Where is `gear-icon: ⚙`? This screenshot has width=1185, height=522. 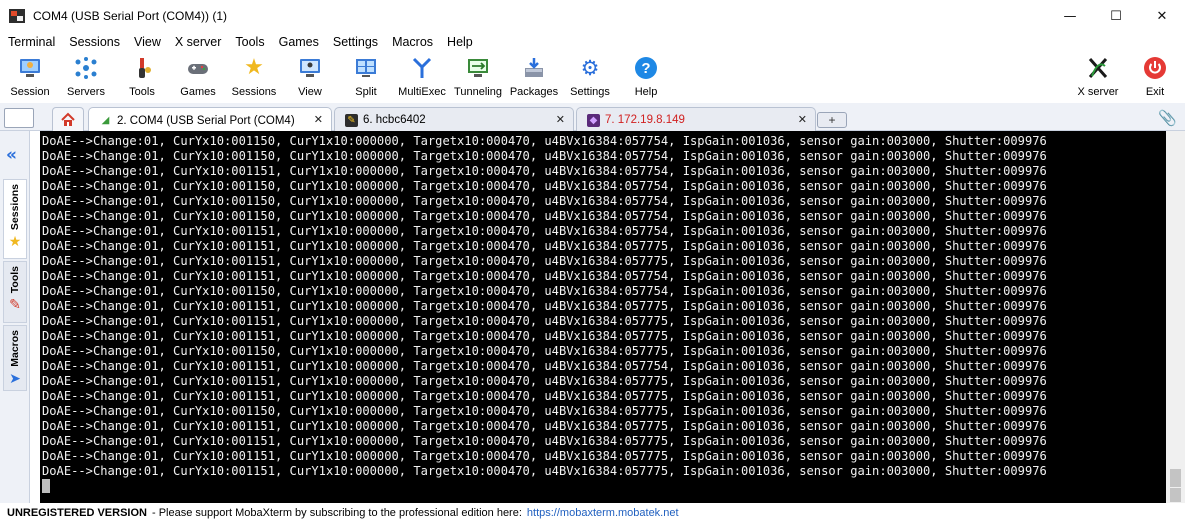 gear-icon: ⚙ is located at coordinates (590, 67).